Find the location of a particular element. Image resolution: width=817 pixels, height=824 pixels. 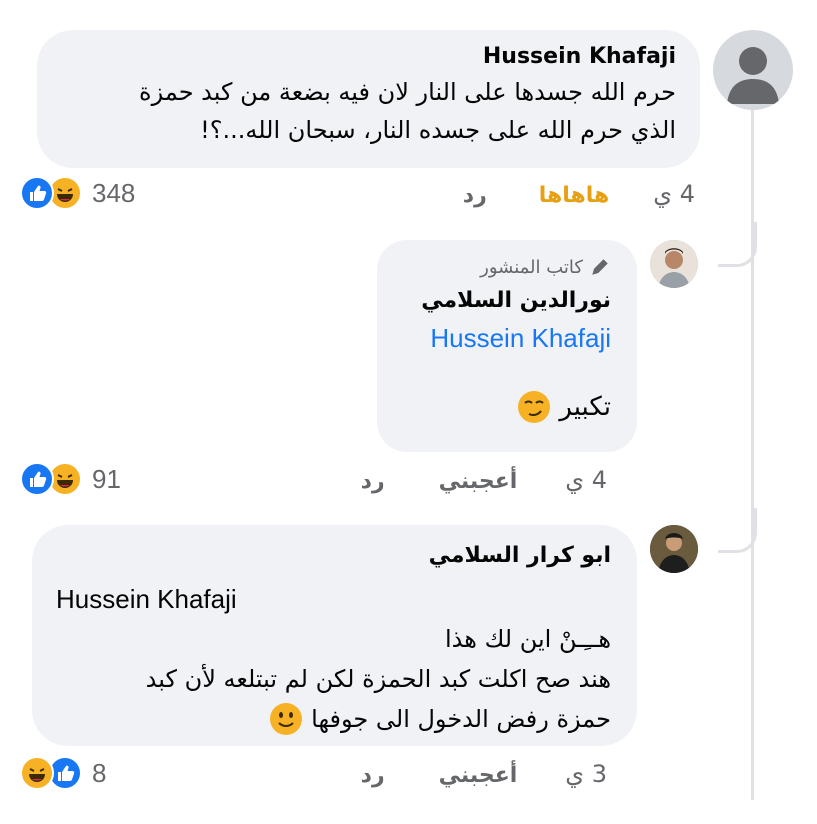

comment-actions: 4 ي أعجبني رد is located at coordinates (484, 480).